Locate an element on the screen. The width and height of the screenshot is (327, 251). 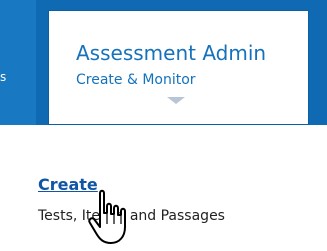
hand-pointer-icon is located at coordinates (107, 216).